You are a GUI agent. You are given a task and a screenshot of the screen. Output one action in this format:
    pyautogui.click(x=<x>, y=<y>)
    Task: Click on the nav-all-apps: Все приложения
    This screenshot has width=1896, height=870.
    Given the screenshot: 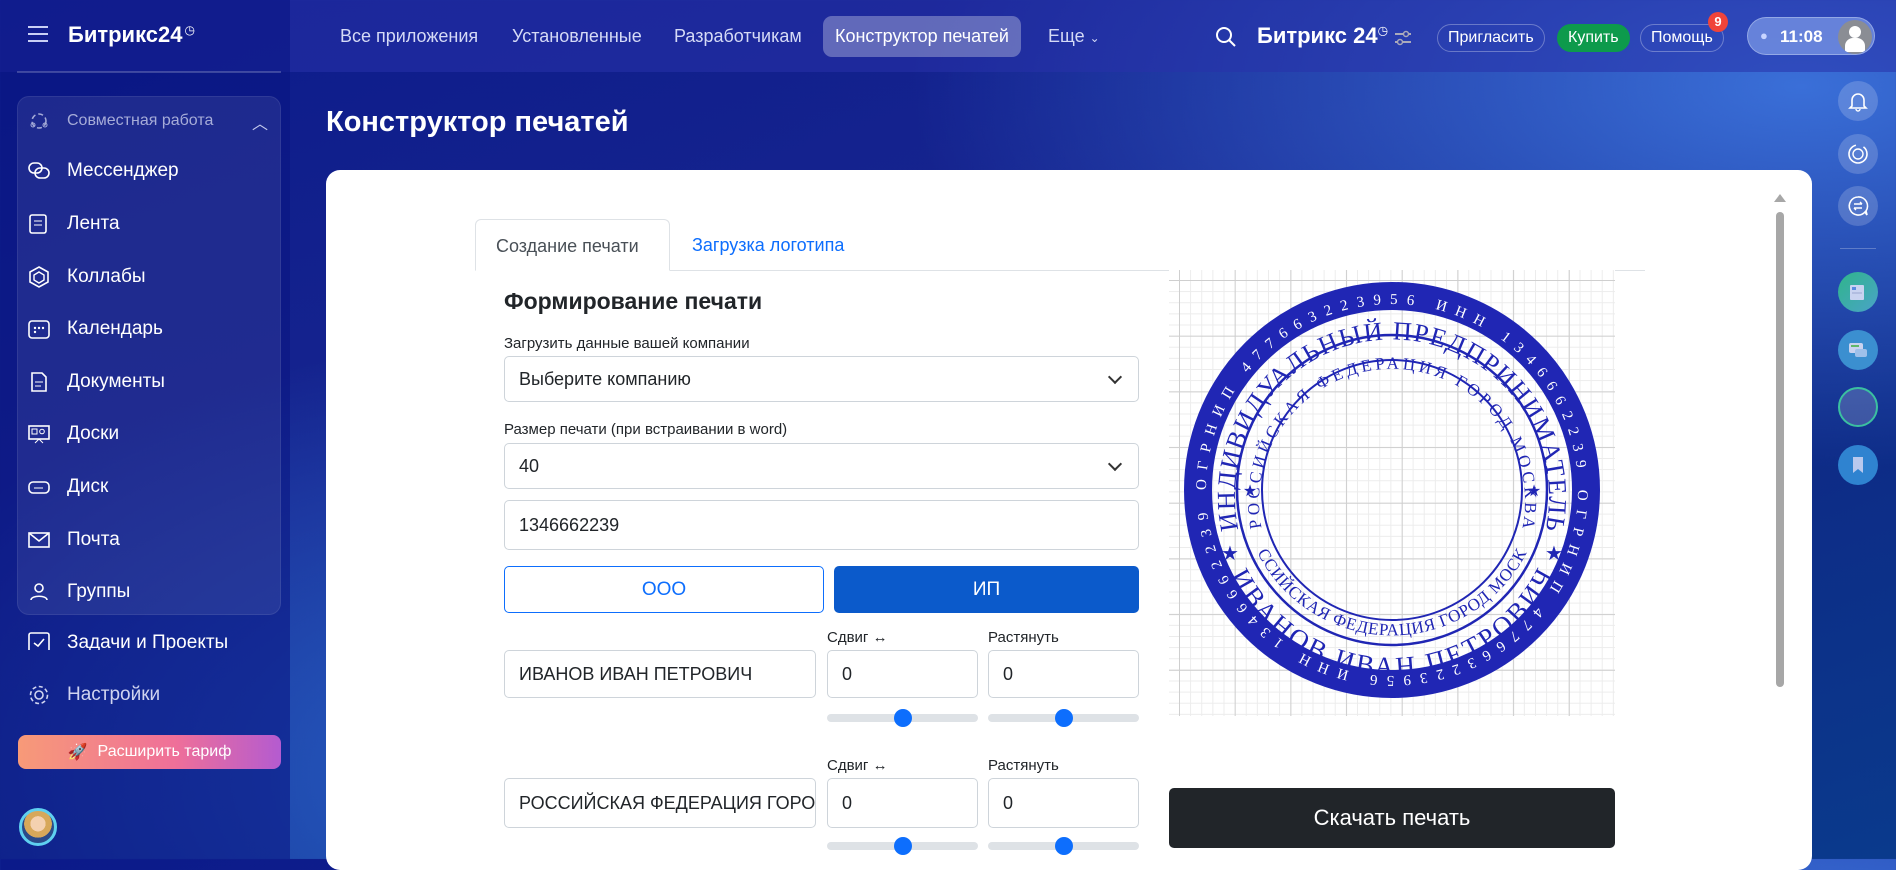 What is the action you would take?
    pyautogui.click(x=409, y=36)
    